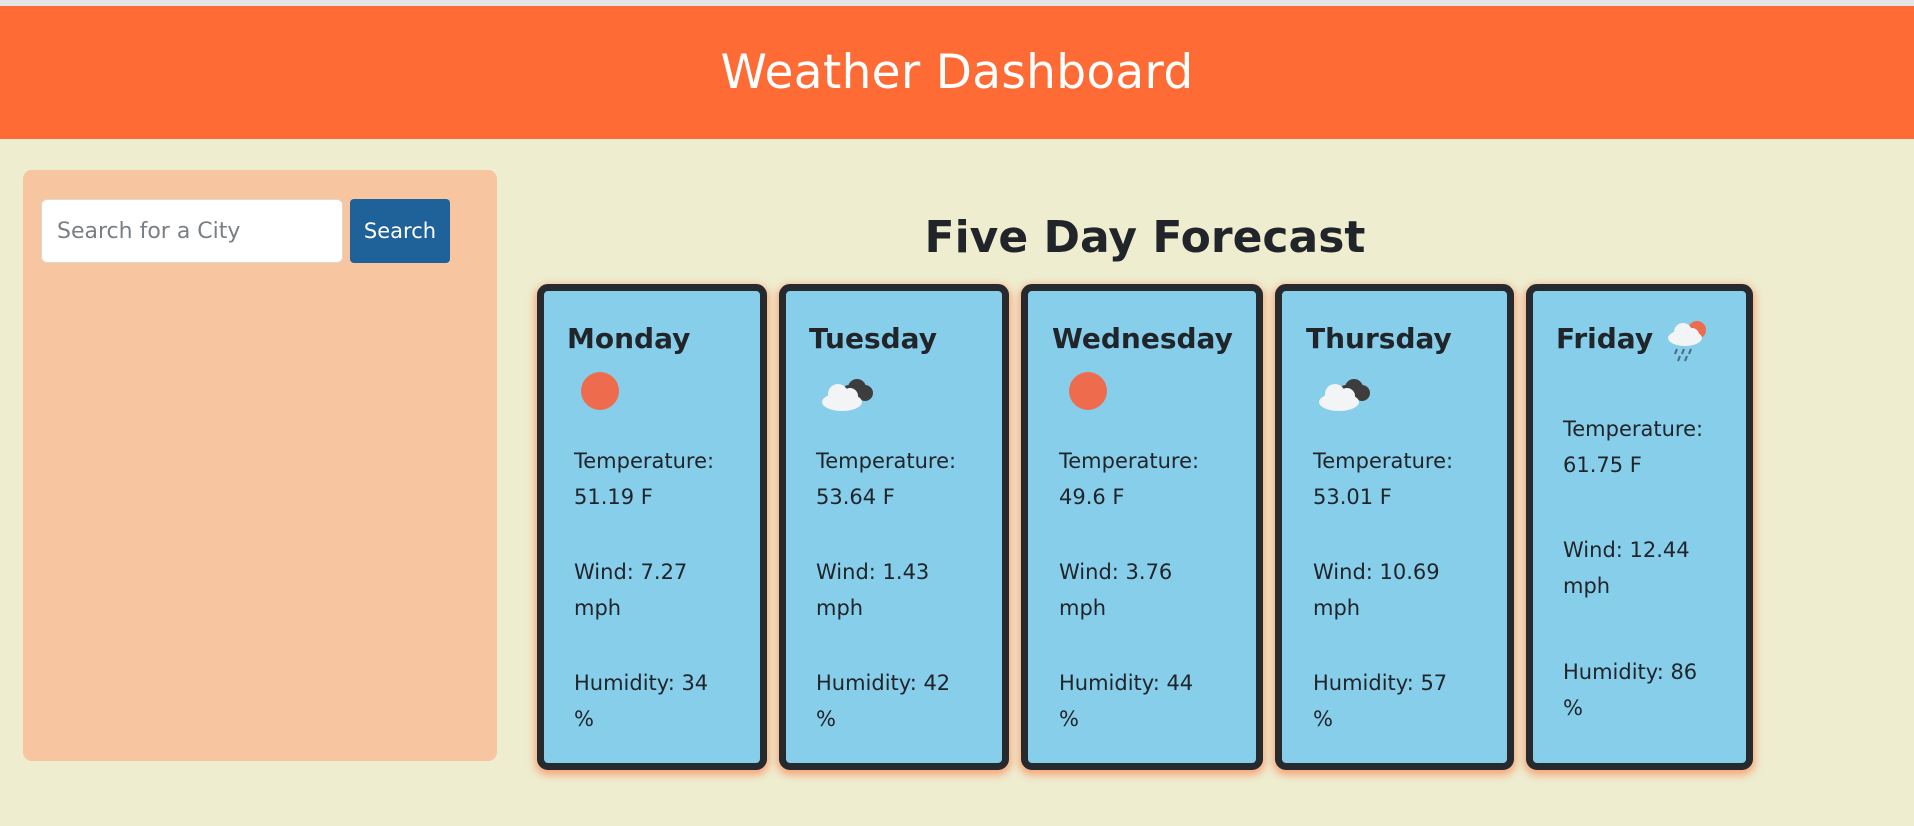 The image size is (1914, 826). Describe the element at coordinates (1605, 338) in the screenshot. I see `card-day-label: Friday` at that location.